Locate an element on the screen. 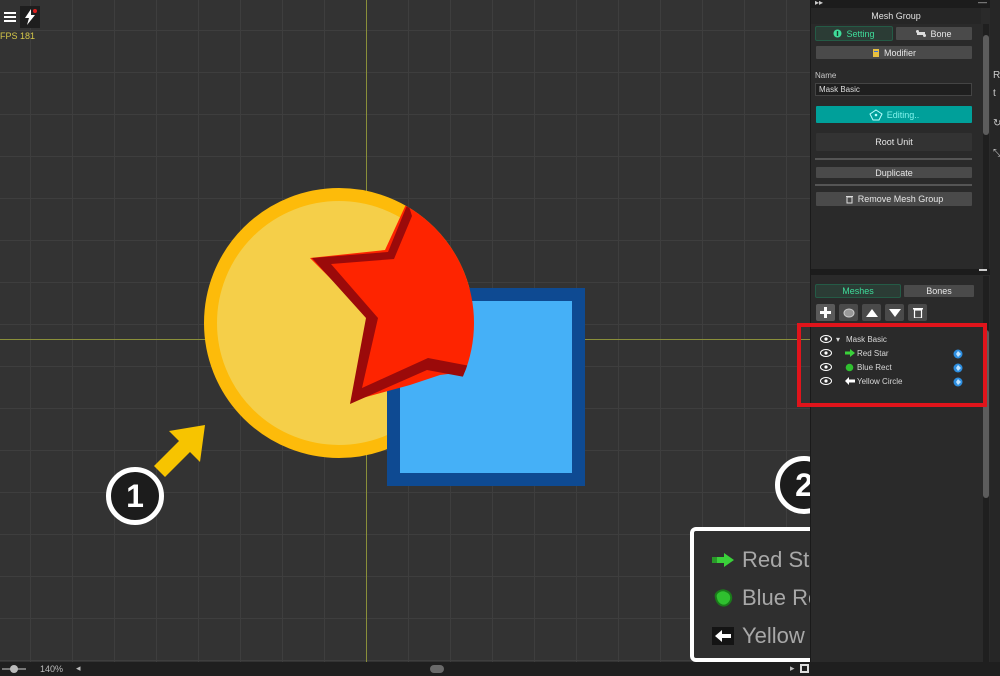  root-unit-button: Root Unit is located at coordinates (894, 142).